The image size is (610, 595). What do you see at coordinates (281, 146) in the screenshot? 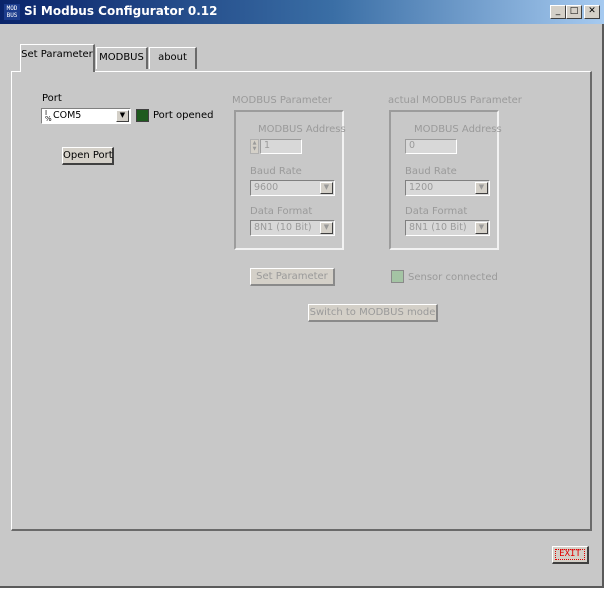
I see `modbus-address-input: 1` at bounding box center [281, 146].